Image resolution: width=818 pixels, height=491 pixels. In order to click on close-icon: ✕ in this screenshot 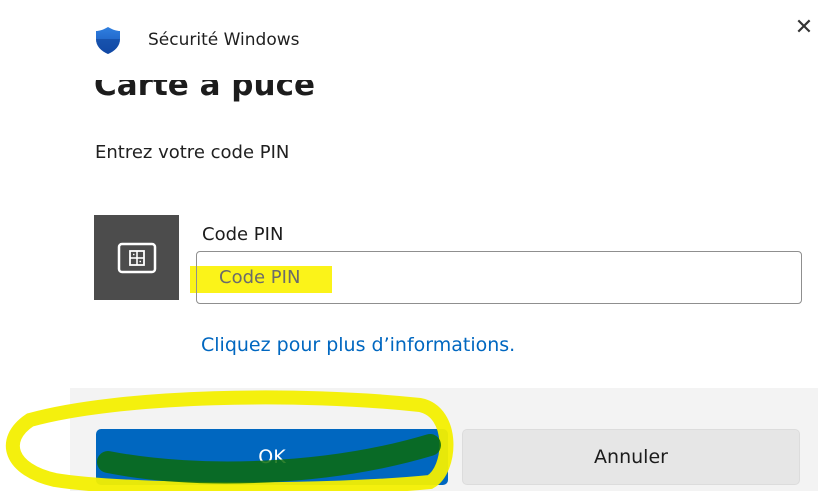, I will do `click(804, 27)`.